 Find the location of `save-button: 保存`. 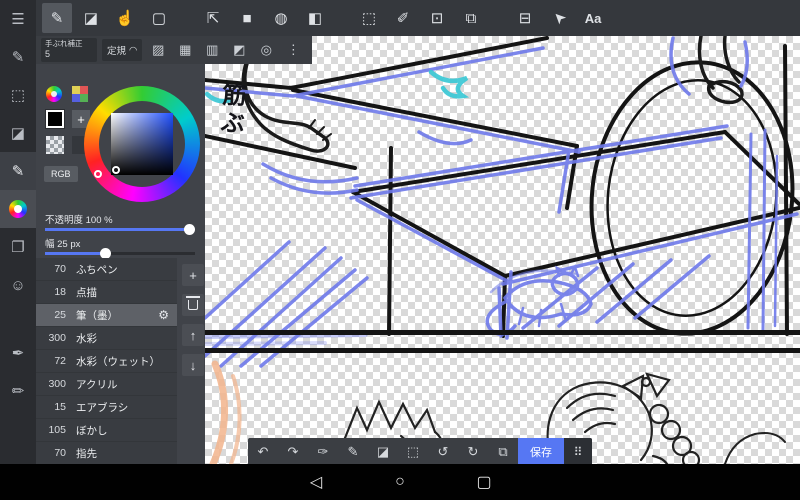

save-button: 保存 is located at coordinates (541, 452).